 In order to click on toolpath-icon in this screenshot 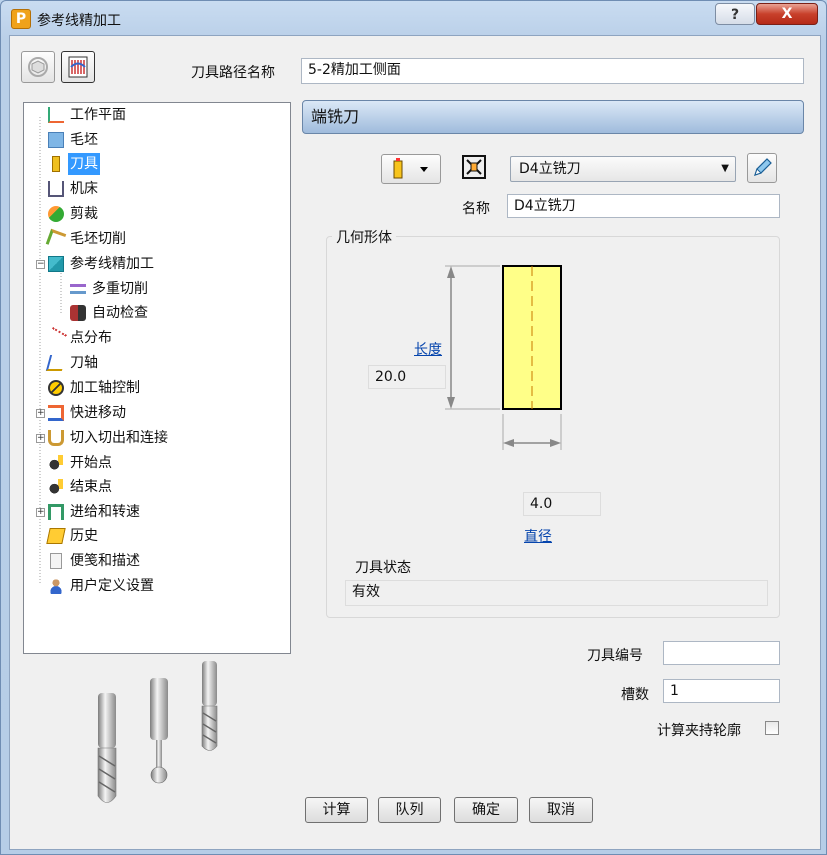, I will do `click(78, 67)`.